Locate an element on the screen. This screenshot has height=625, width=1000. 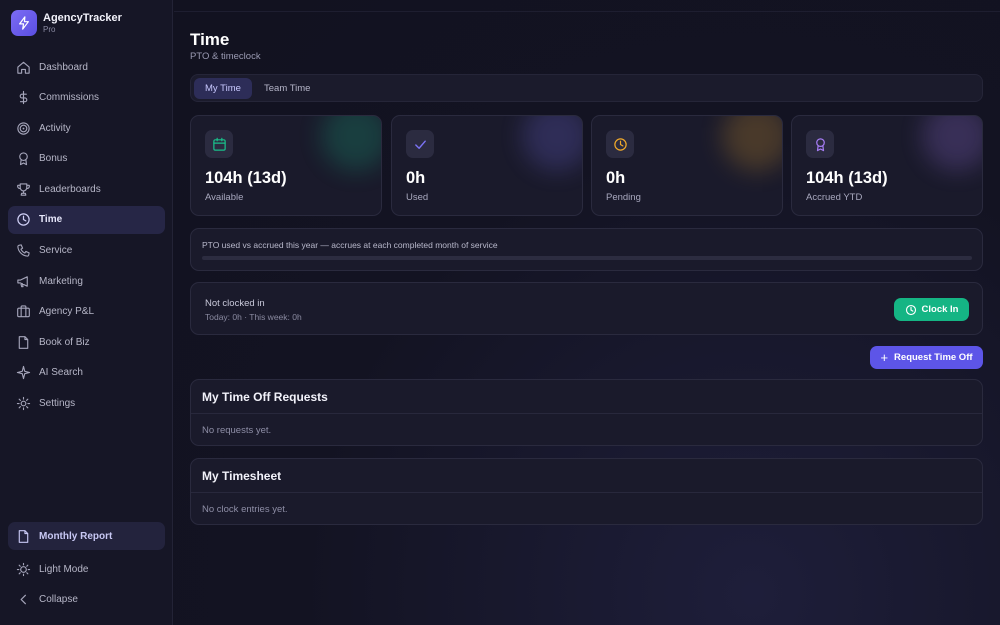
stat-label: Accrued YTD is located at coordinates (834, 197).